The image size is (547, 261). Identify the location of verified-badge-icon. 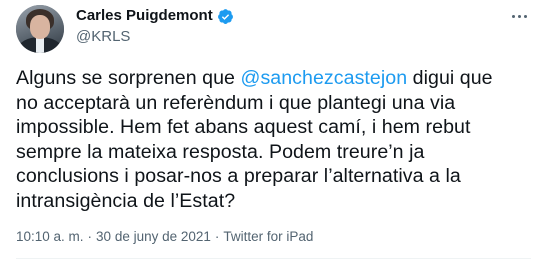
(225, 16).